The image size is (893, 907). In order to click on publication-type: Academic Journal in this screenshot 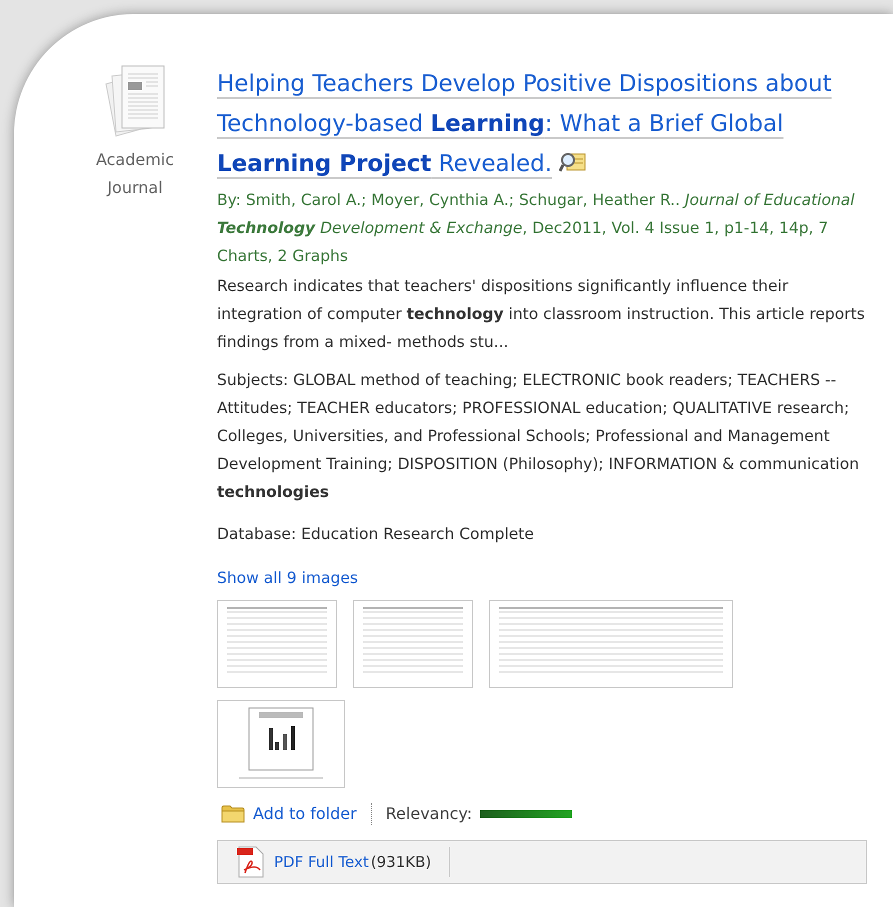, I will do `click(135, 174)`.